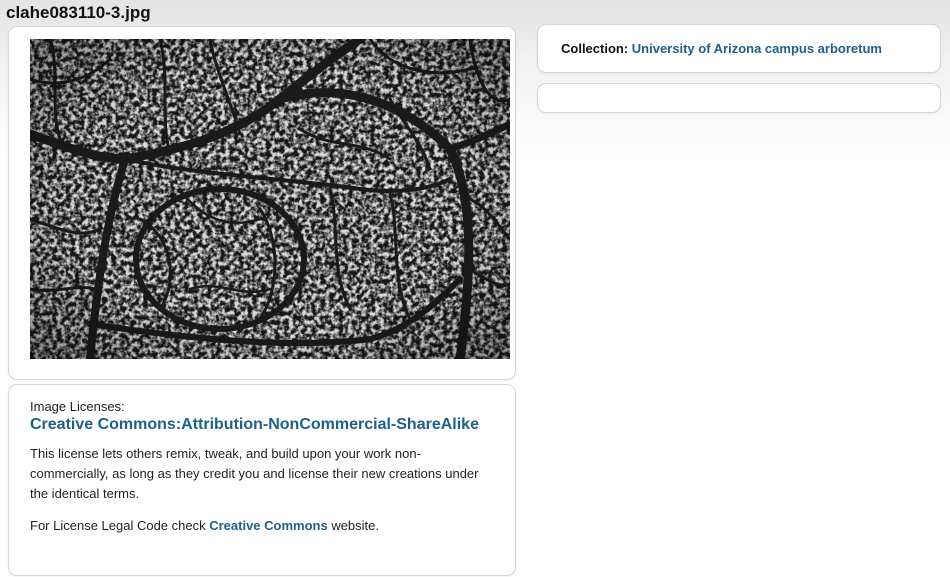 The image size is (950, 577). Describe the element at coordinates (268, 525) in the screenshot. I see `creative-commons-link: Creative Commons` at that location.